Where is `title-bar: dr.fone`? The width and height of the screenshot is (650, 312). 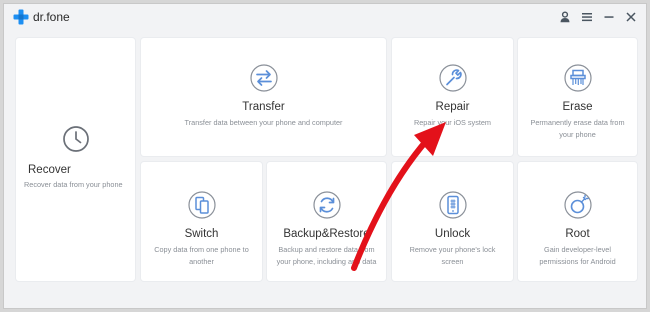 title-bar: dr.fone is located at coordinates (325, 17).